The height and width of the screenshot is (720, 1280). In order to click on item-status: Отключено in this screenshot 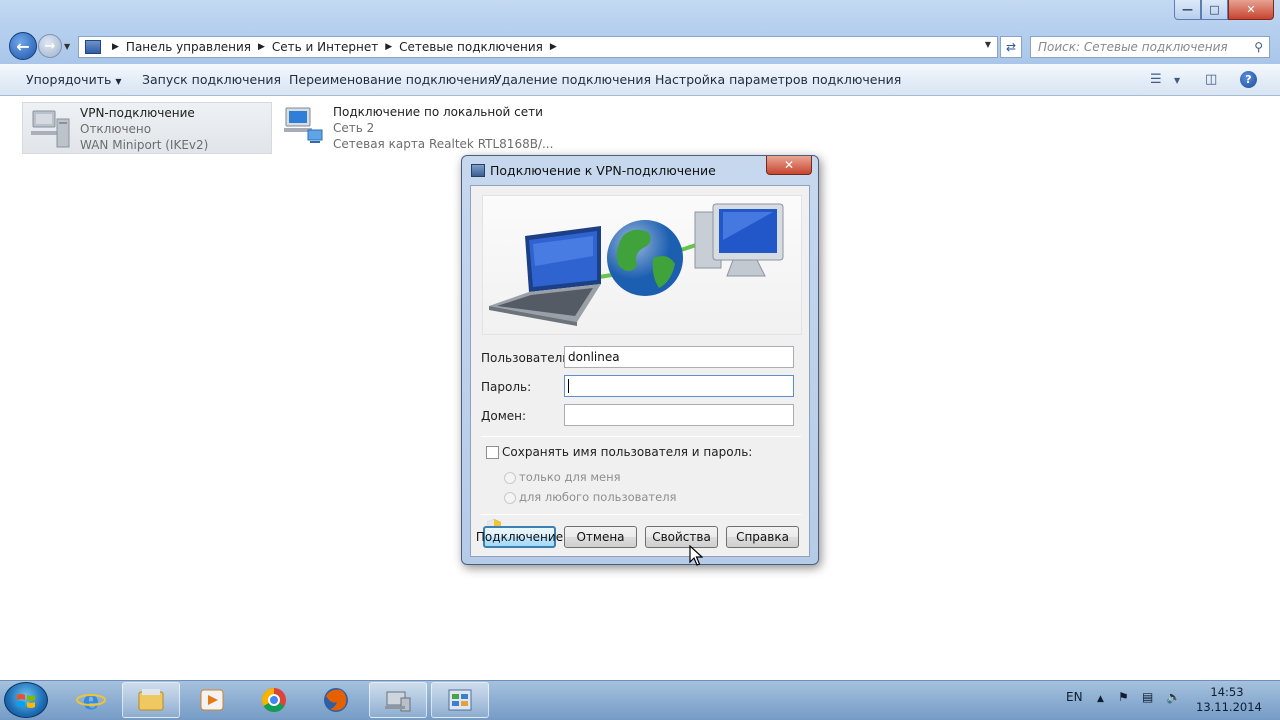, I will do `click(116, 129)`.